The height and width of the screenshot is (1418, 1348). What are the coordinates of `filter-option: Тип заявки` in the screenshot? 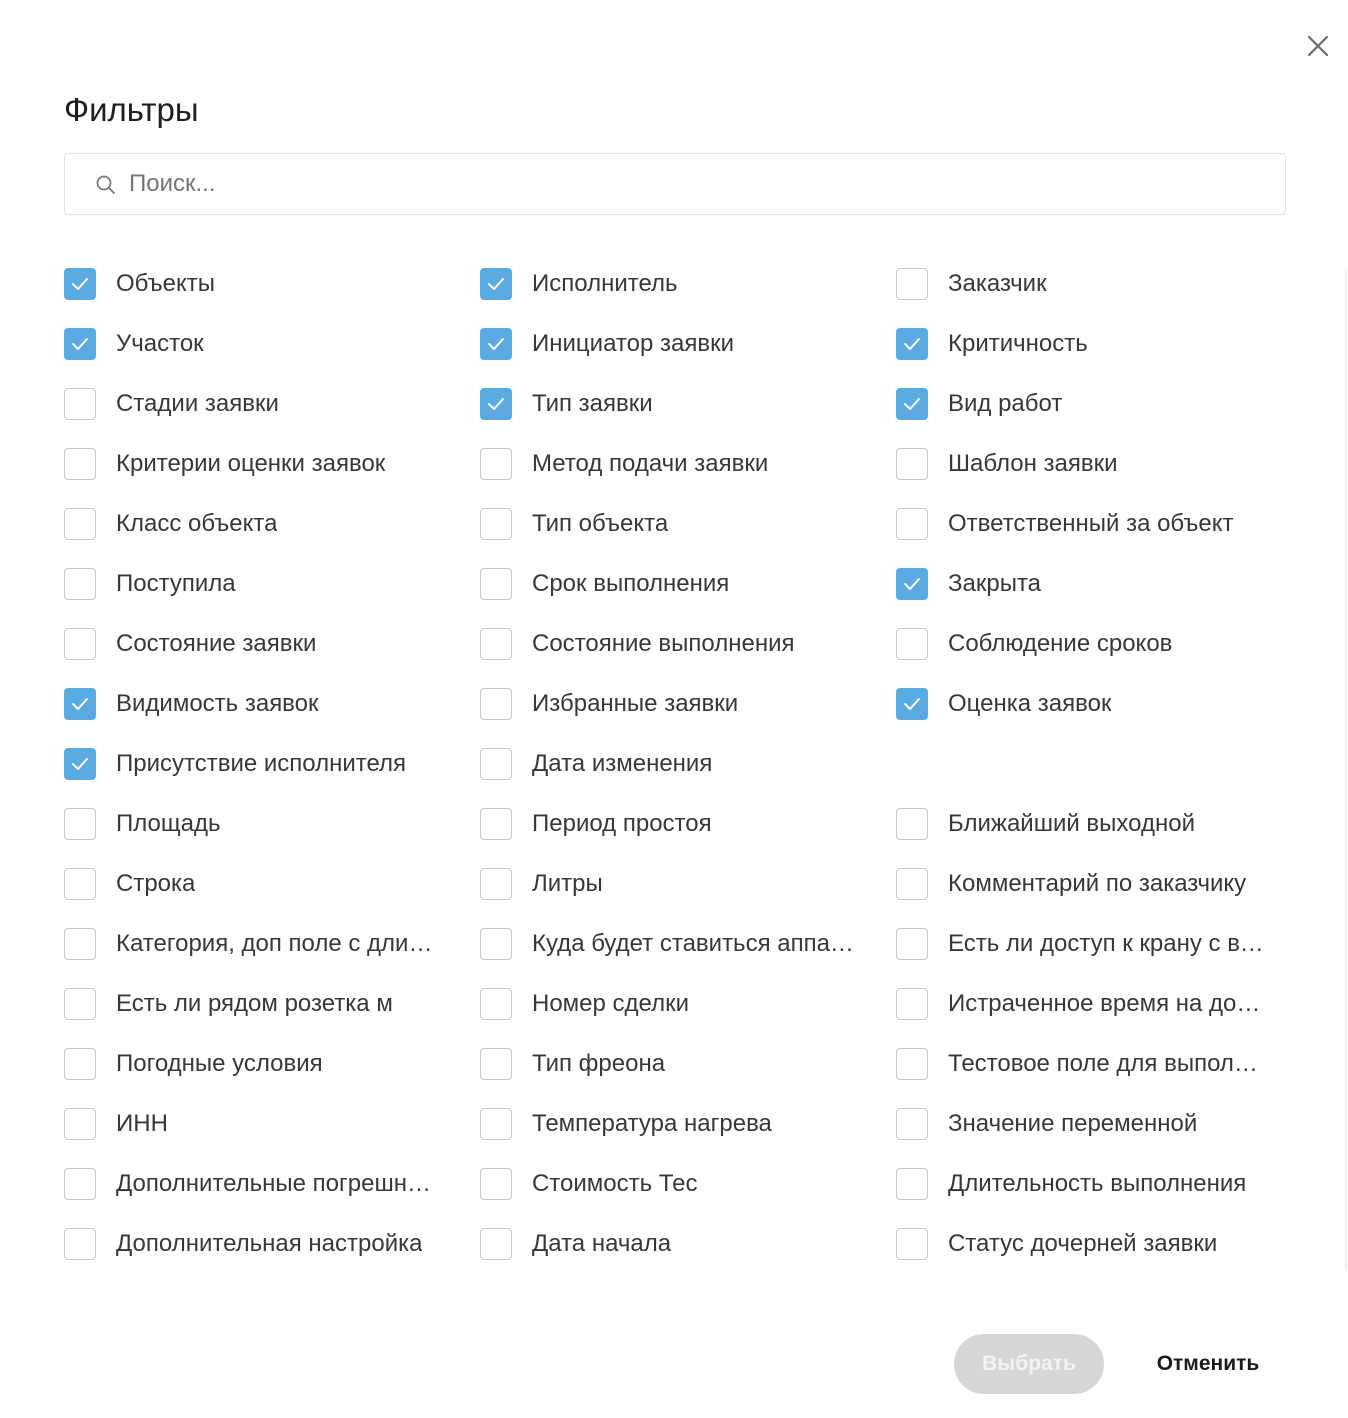 It's located at (688, 404).